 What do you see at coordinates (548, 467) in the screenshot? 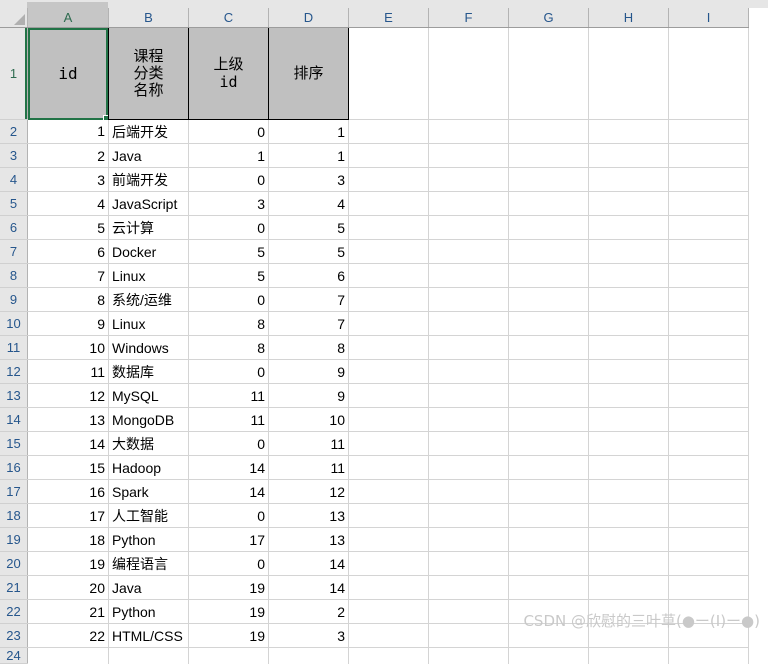
I see `cell-g16` at bounding box center [548, 467].